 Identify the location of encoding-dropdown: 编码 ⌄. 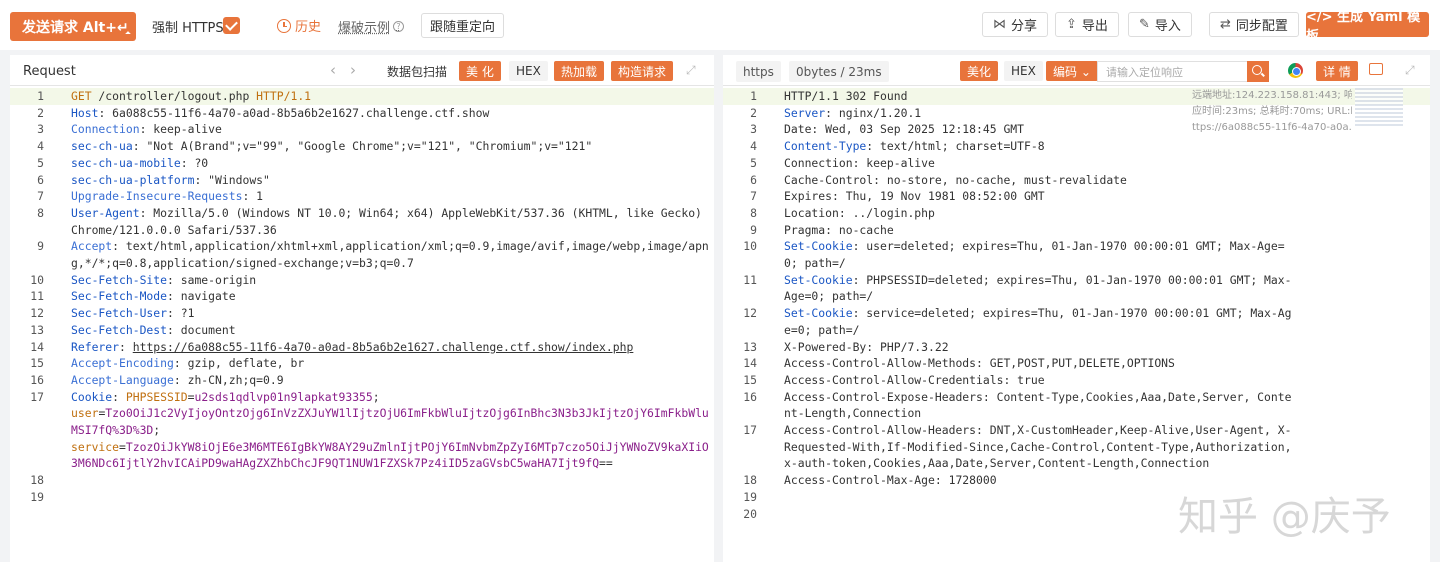
(1072, 71).